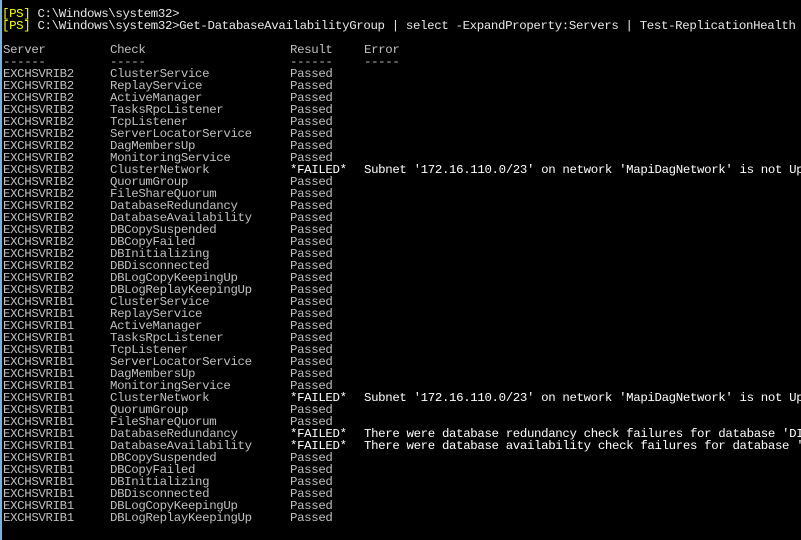  I want to click on row-check: DBLogReplayKeepingUp, so click(181, 518).